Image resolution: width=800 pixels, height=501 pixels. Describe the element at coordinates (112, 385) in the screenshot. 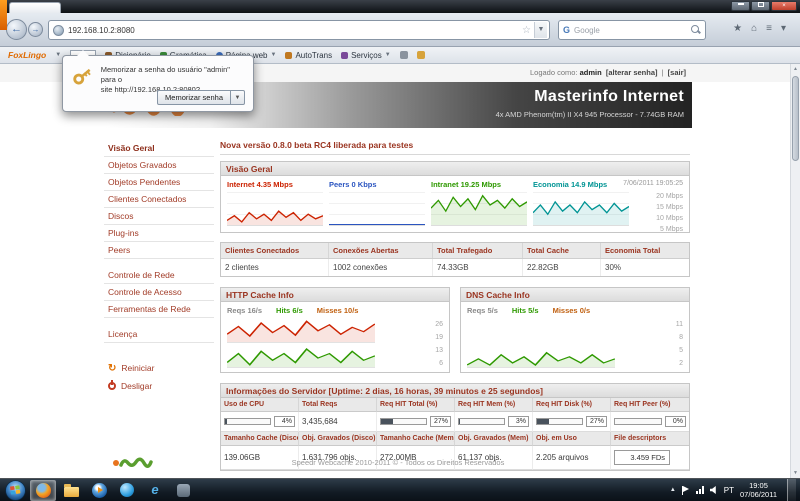

I see `power-icon` at that location.